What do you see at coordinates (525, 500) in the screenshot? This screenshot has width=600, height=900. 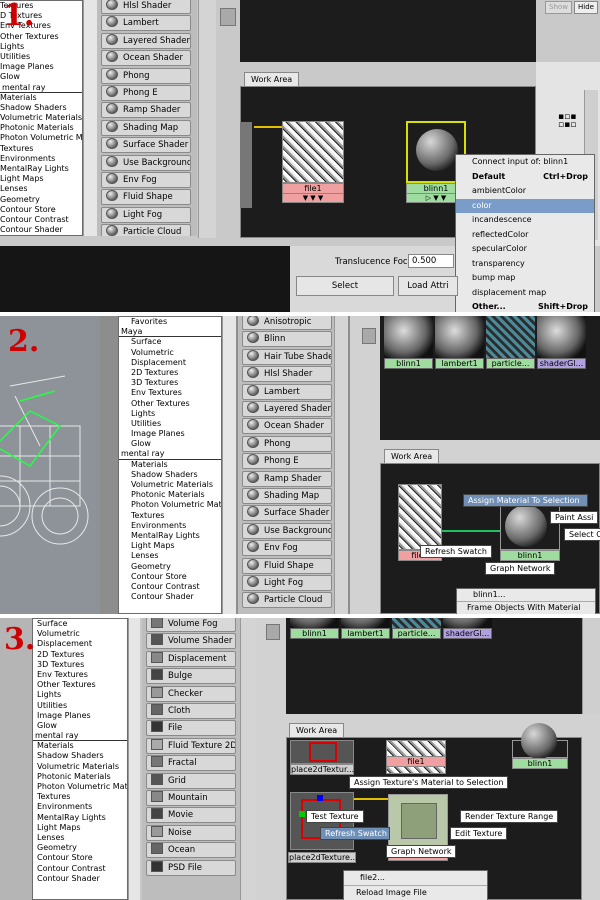 I see `assign-material-menu-item: Assign Material To Selection` at bounding box center [525, 500].